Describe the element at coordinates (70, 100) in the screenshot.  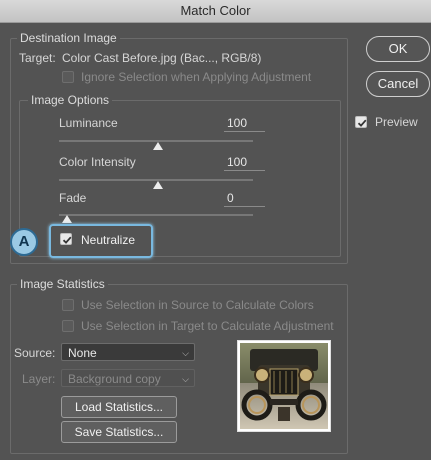
I see `image-options-title: Image Options` at that location.